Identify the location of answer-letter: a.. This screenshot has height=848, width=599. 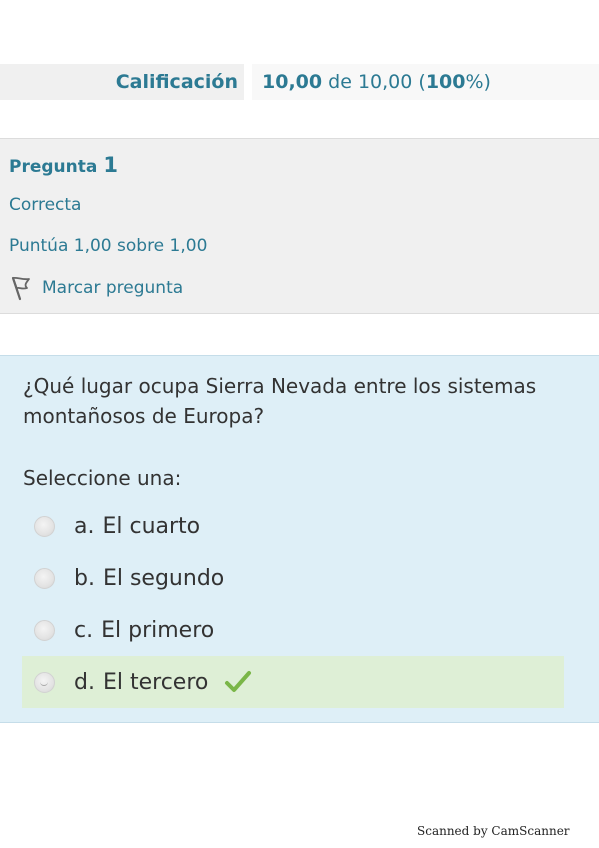
(84, 526).